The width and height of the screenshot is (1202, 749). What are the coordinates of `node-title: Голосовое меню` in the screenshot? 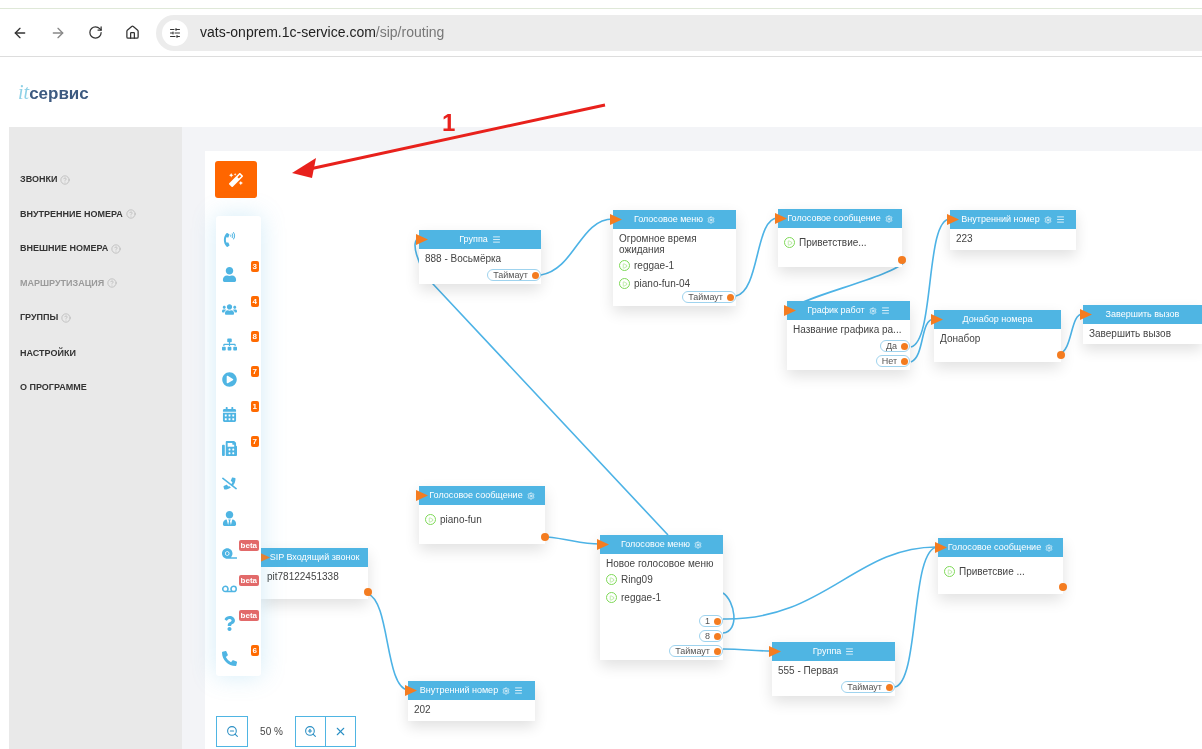 It's located at (655, 544).